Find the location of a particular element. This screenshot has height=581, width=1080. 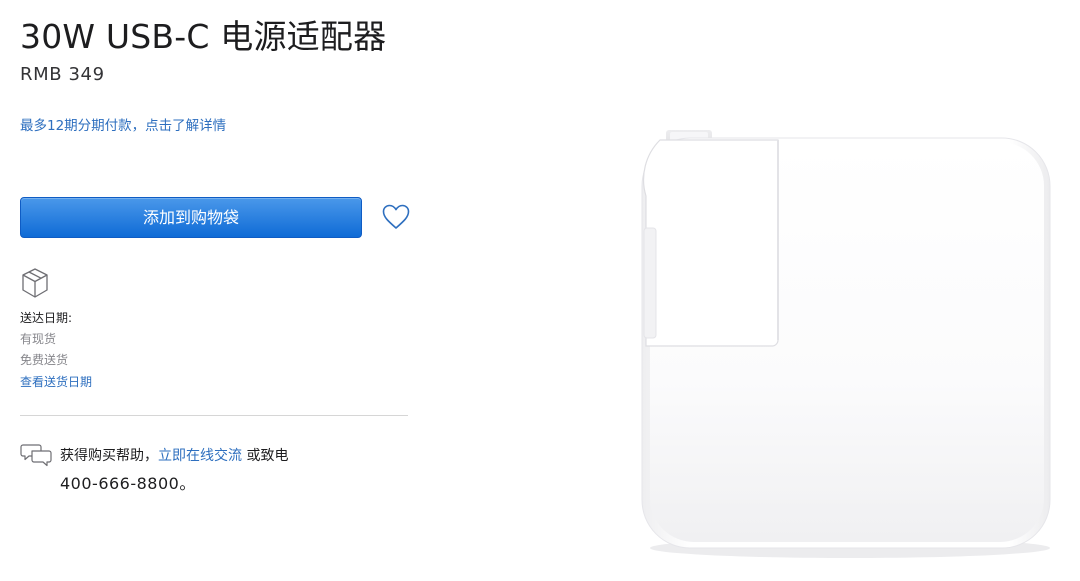

chat-bubbles-icon is located at coordinates (36, 455).